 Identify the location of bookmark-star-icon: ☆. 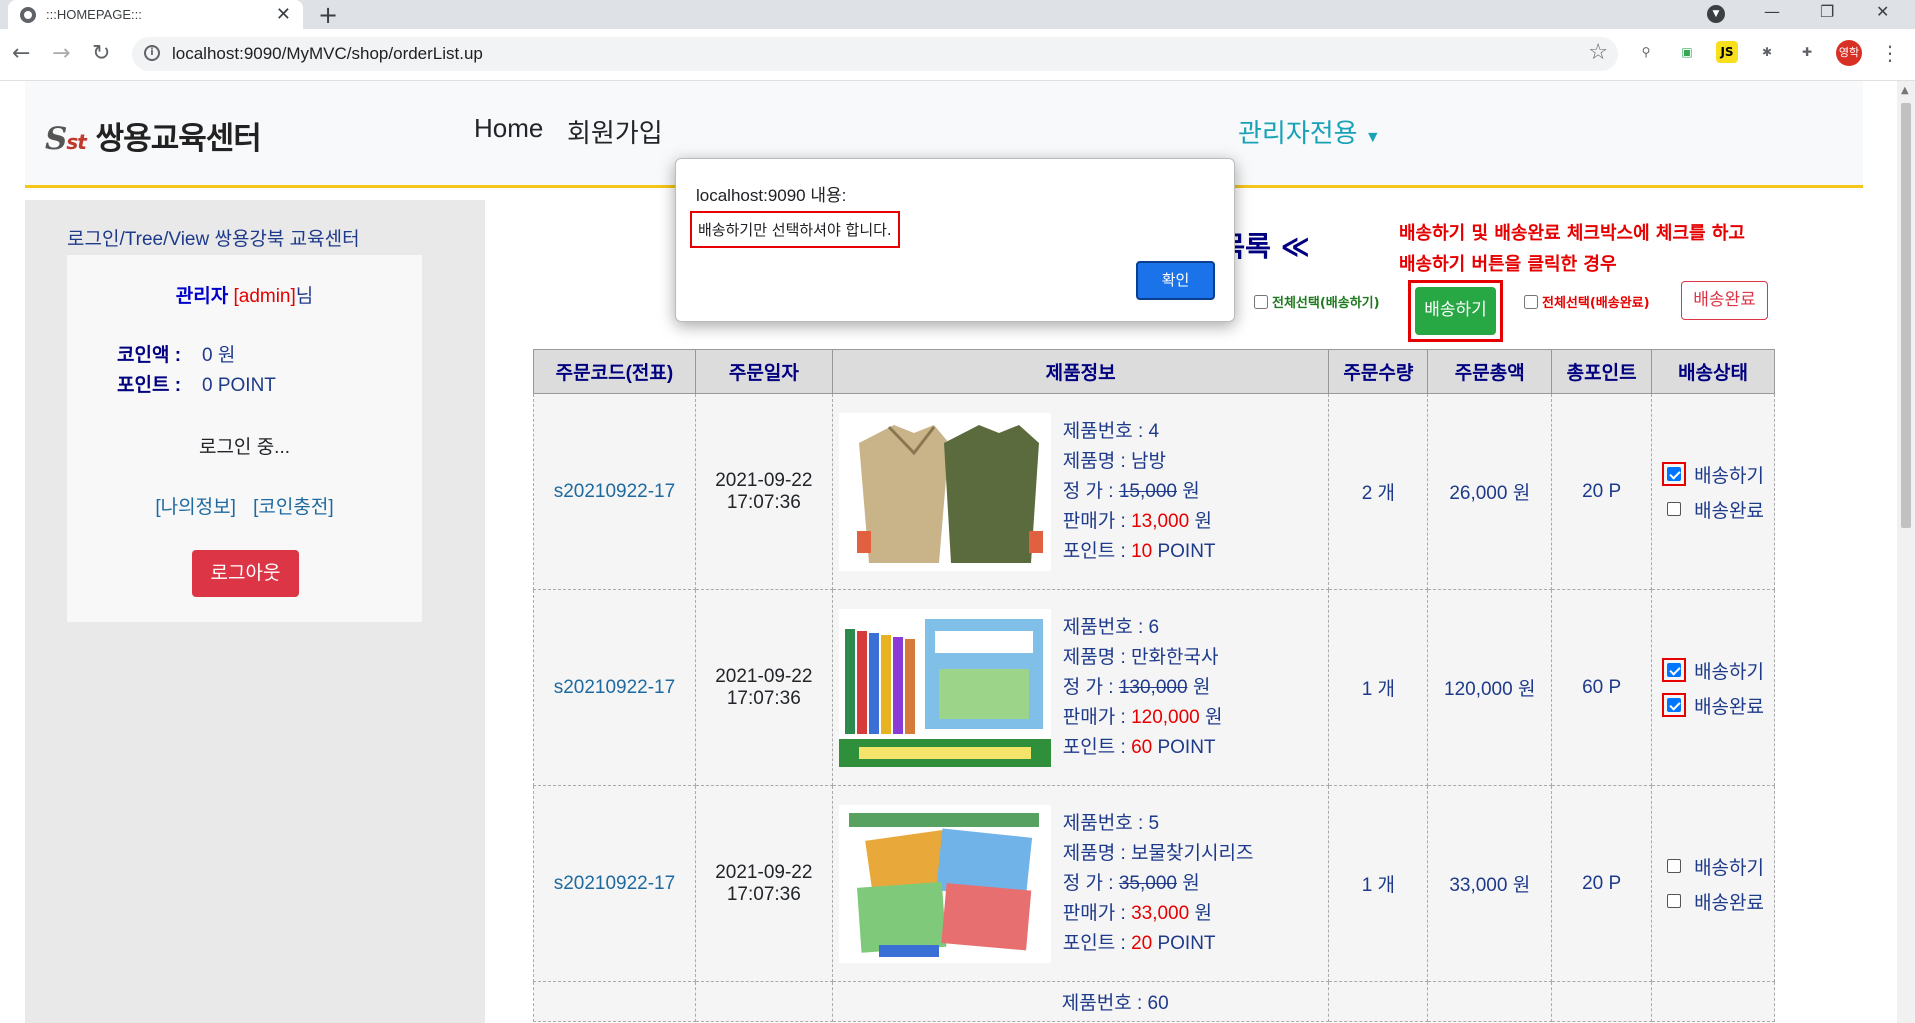
(1598, 52).